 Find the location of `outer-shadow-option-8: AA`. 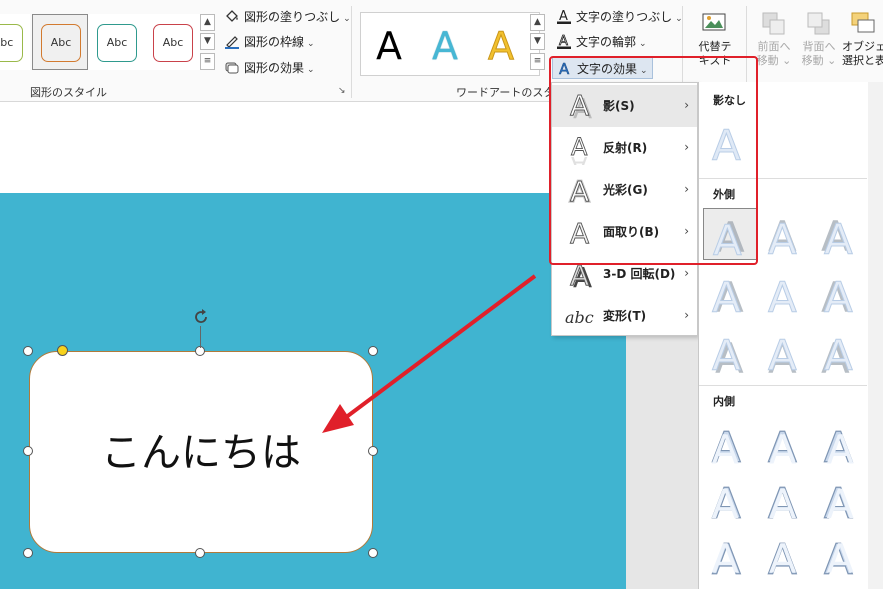

outer-shadow-option-8: AA is located at coordinates (786, 350).